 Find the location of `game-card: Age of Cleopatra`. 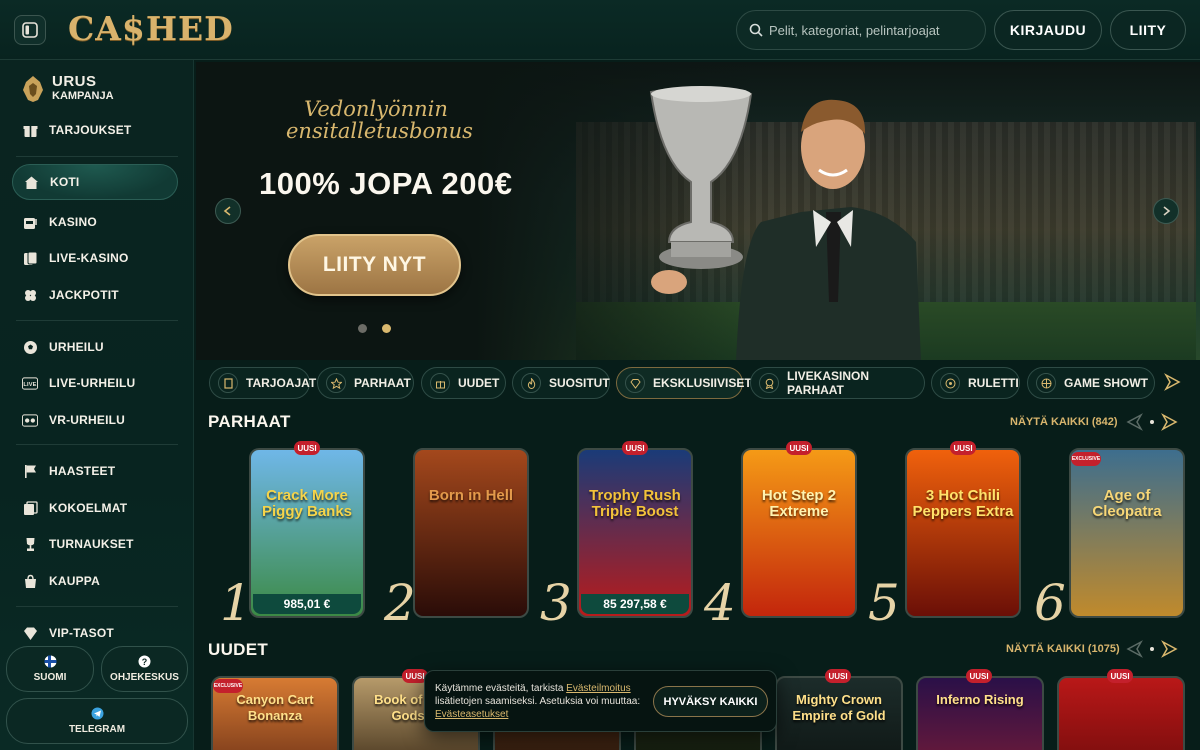

game-card: Age of Cleopatra is located at coordinates (1127, 533).